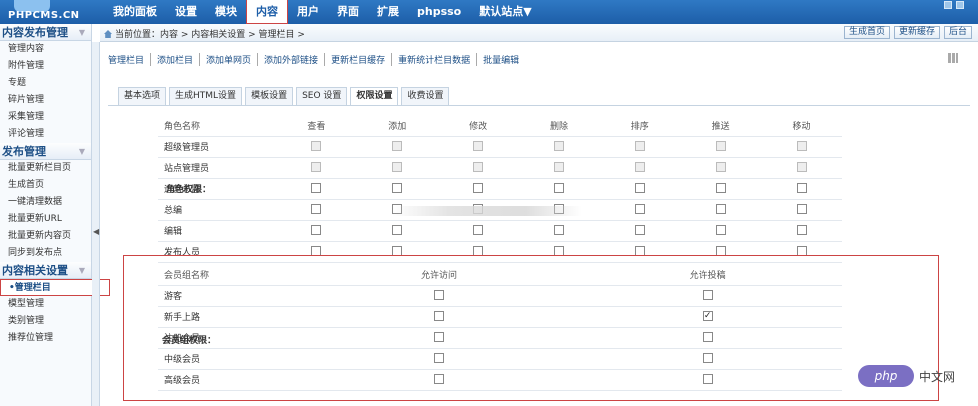  Describe the element at coordinates (45, 83) in the screenshot. I see `sidebar-item: 专题` at that location.